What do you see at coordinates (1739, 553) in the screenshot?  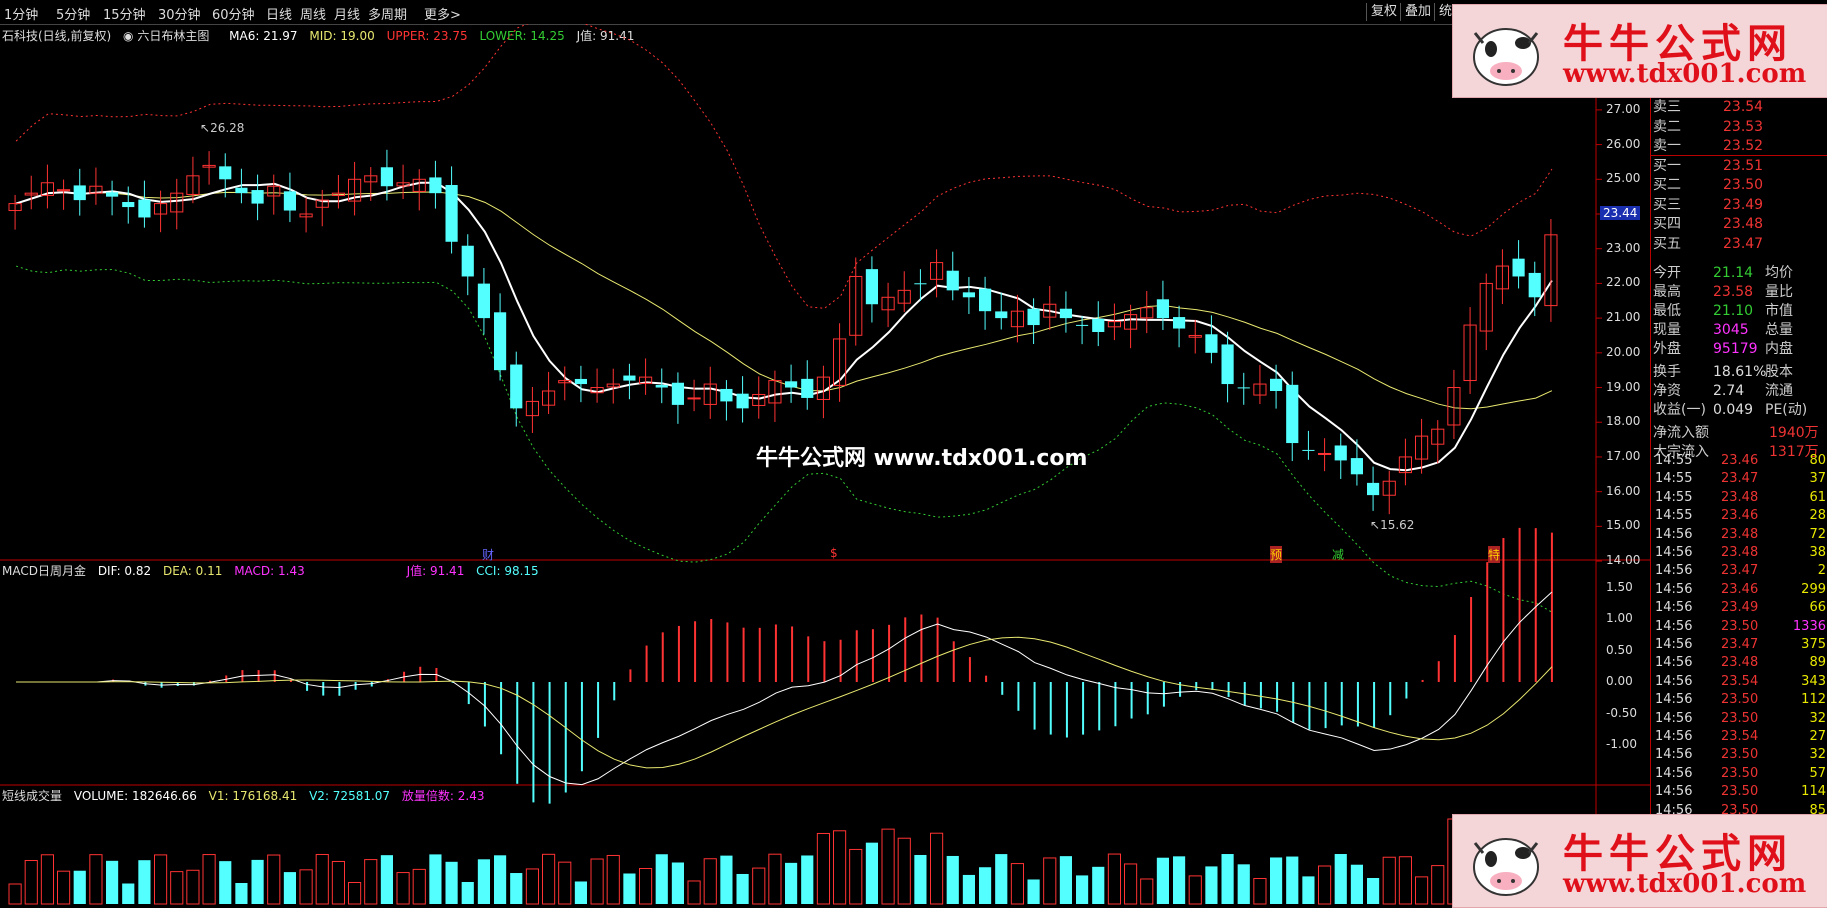 I see `tick-row: 14:56 23.48 38` at bounding box center [1739, 553].